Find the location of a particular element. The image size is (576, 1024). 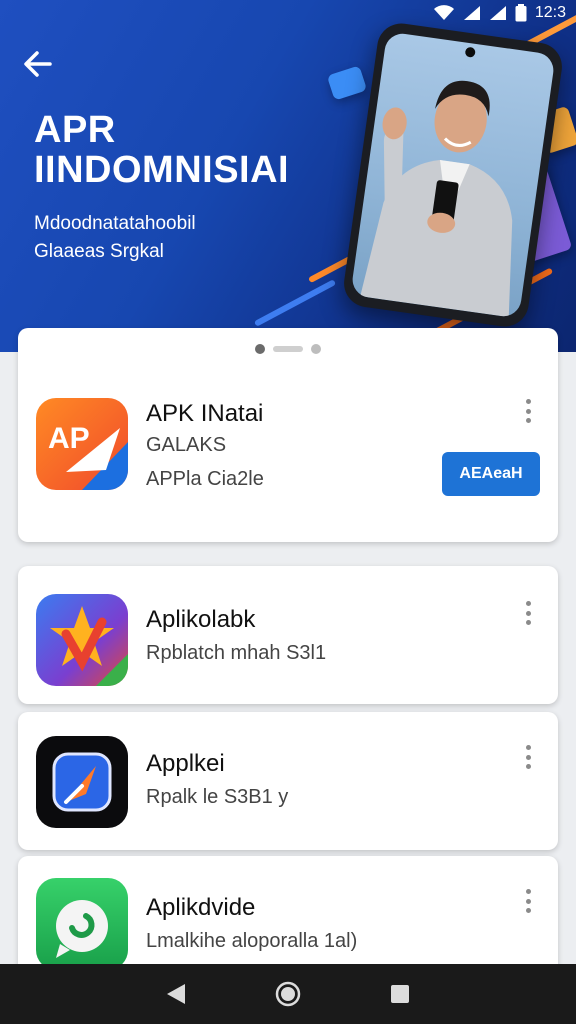

phone-illustration is located at coordinates (453, 175).